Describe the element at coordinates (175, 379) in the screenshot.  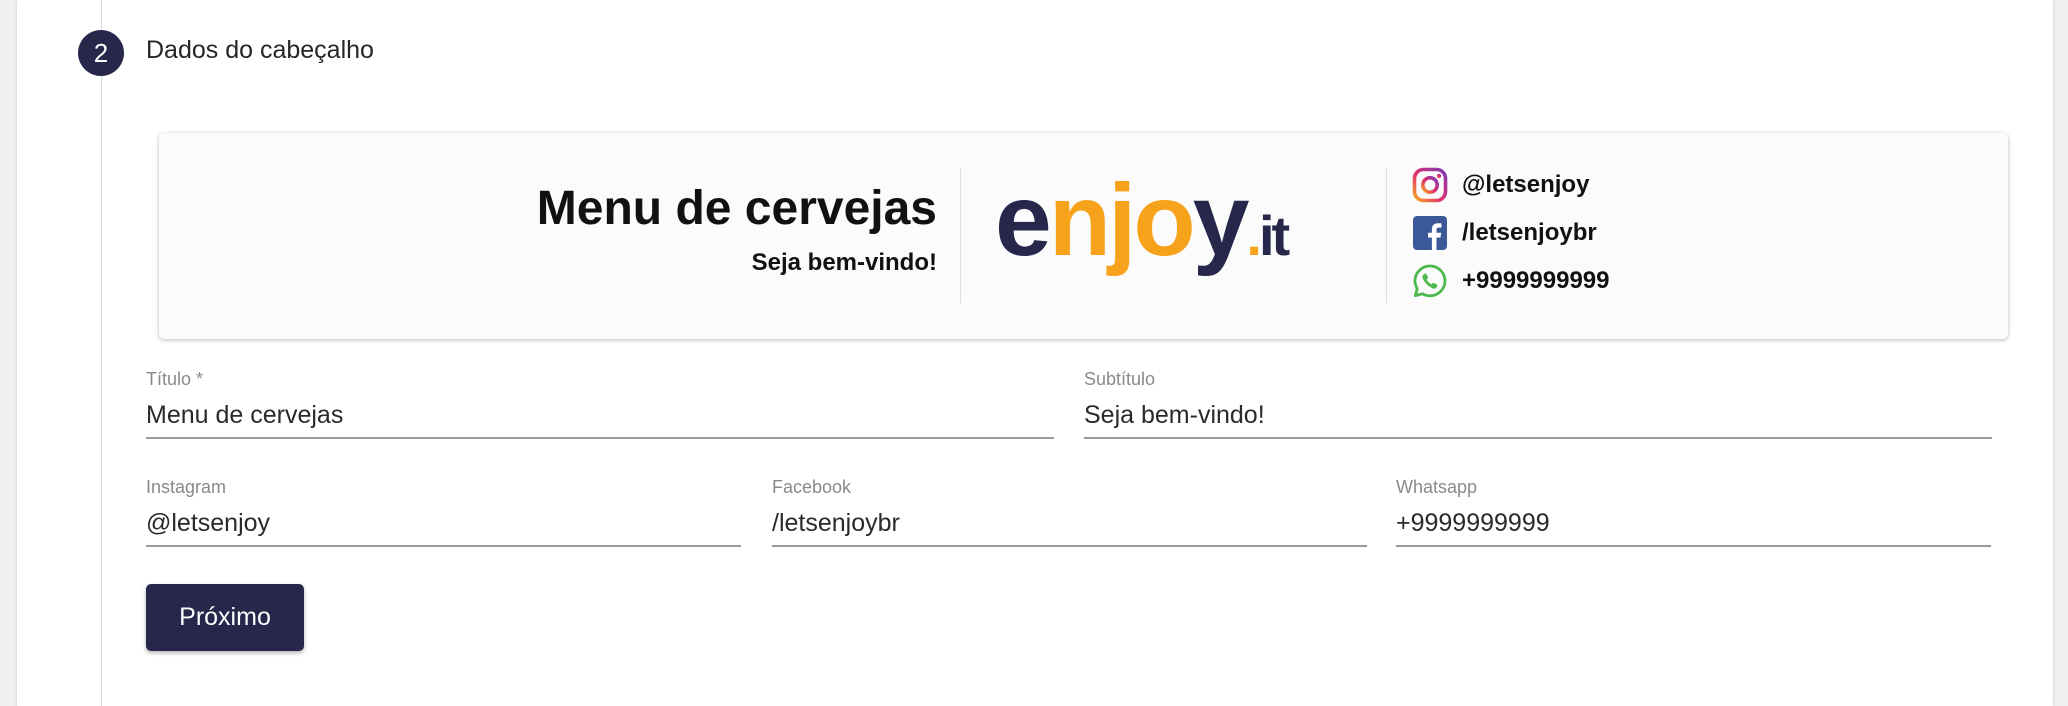
I see `titulo-label: Título *` at that location.